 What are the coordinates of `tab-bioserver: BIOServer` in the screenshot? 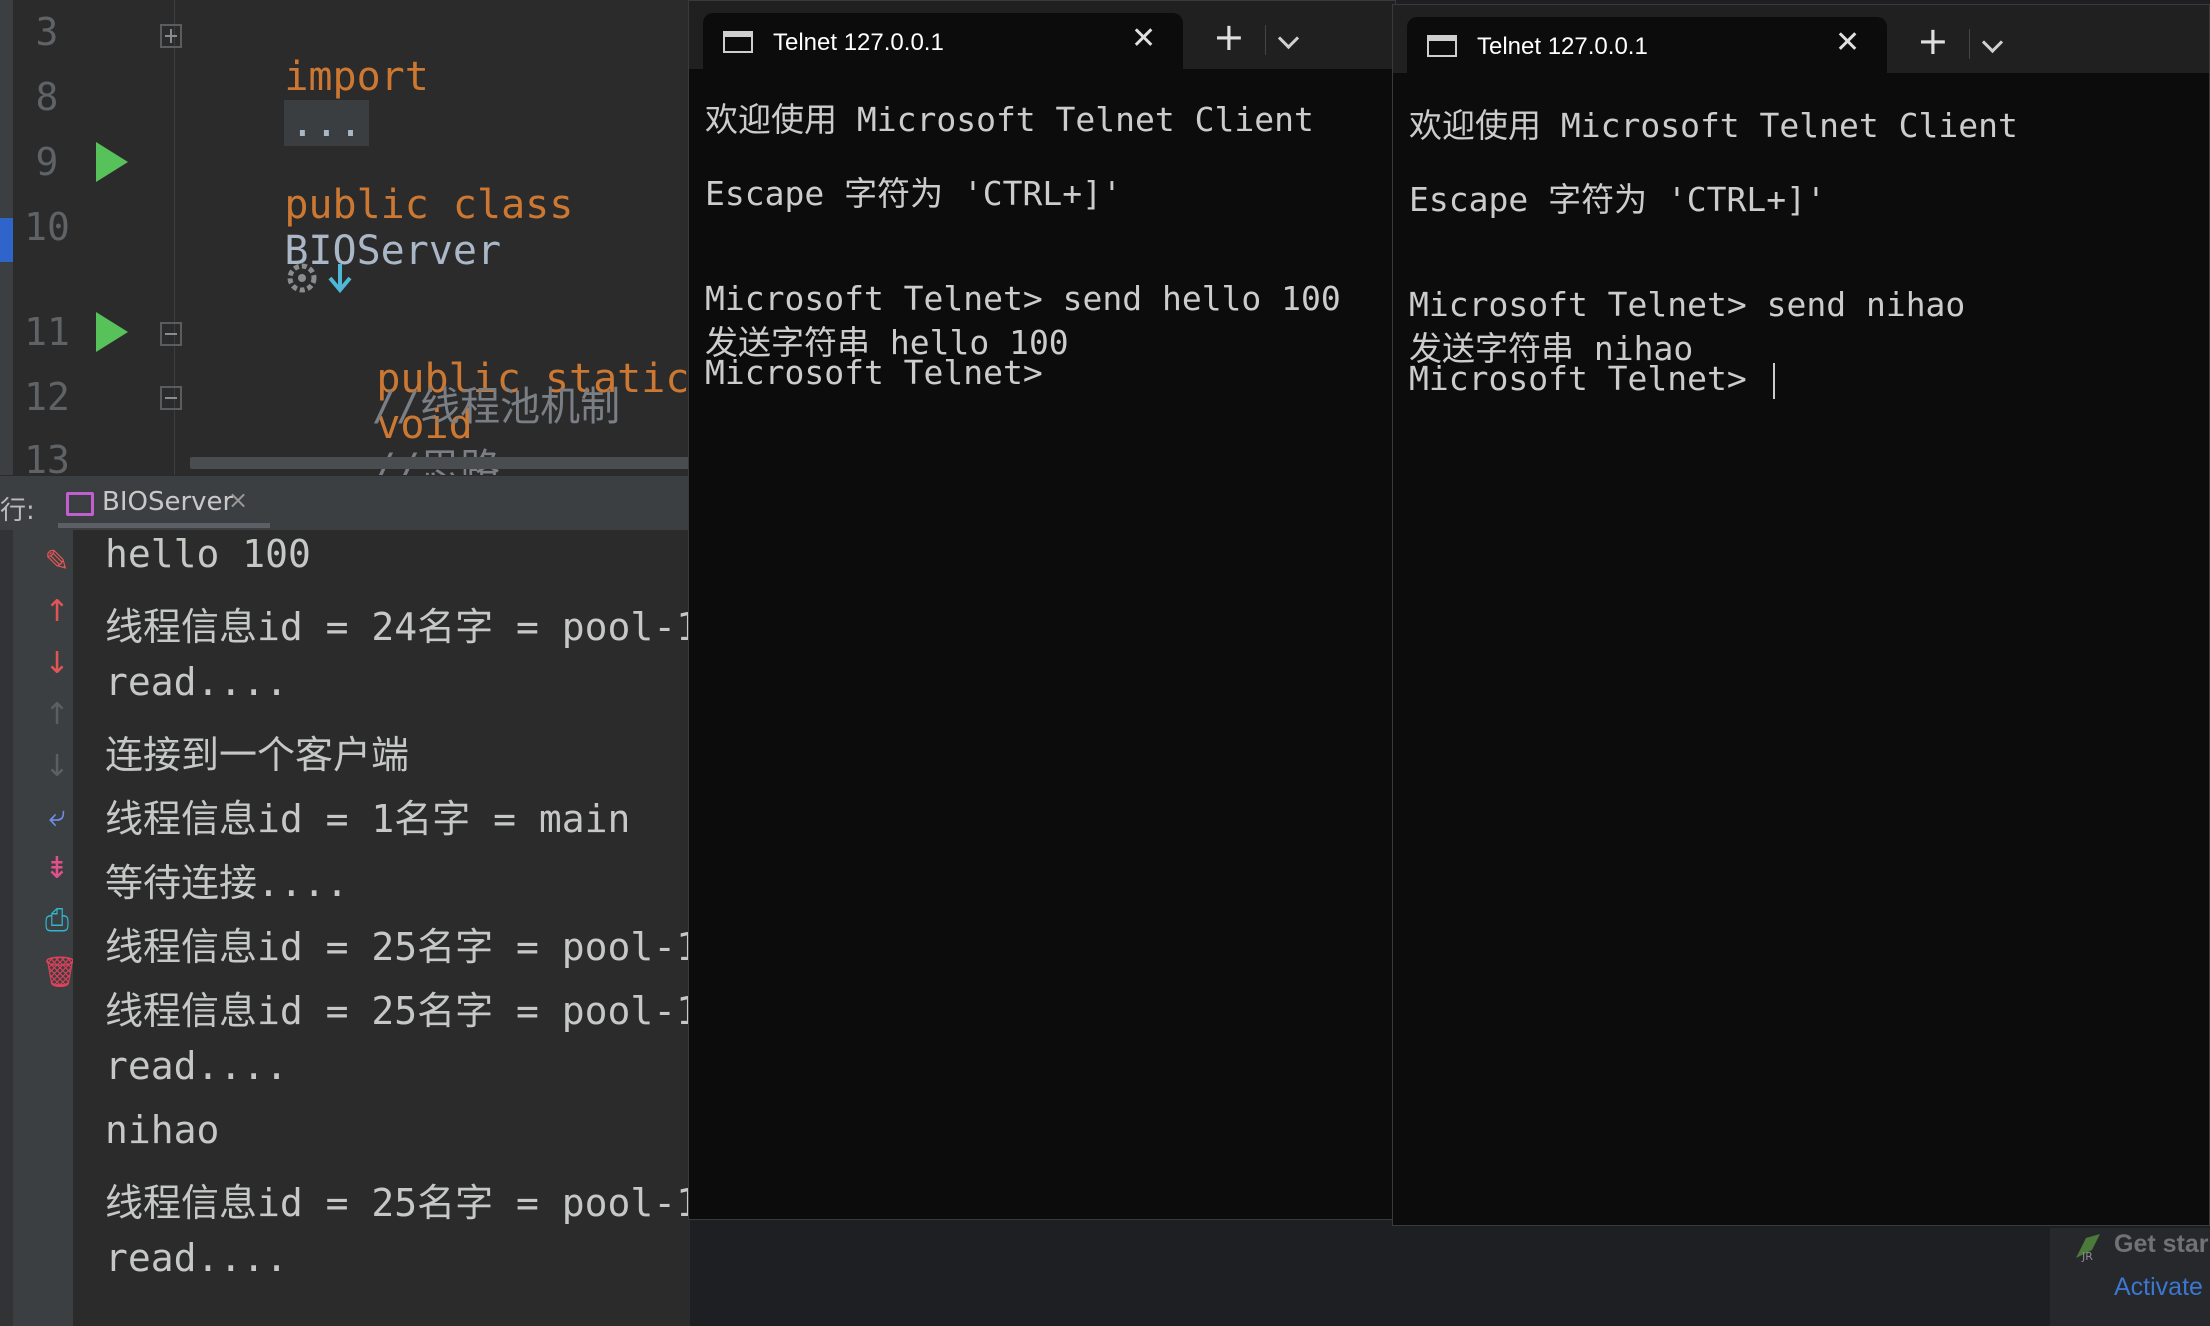 It's located at (167, 502).